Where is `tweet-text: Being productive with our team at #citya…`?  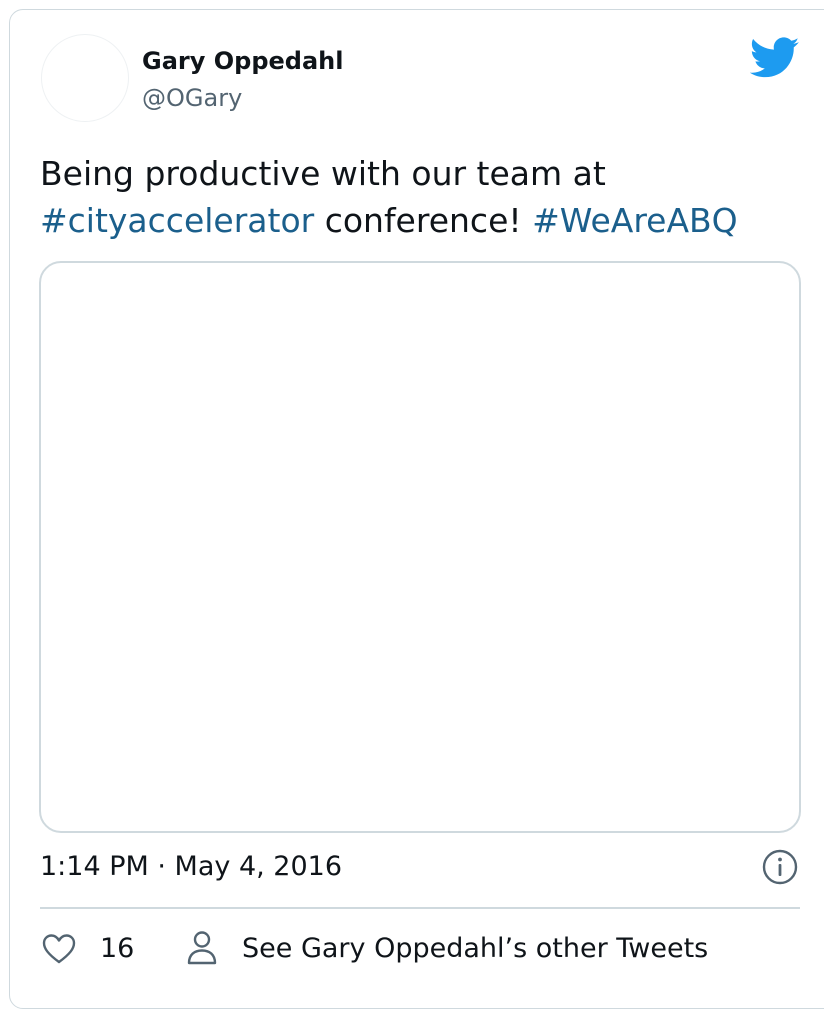
tweet-text: Being productive with our team at #citya… is located at coordinates (420, 197).